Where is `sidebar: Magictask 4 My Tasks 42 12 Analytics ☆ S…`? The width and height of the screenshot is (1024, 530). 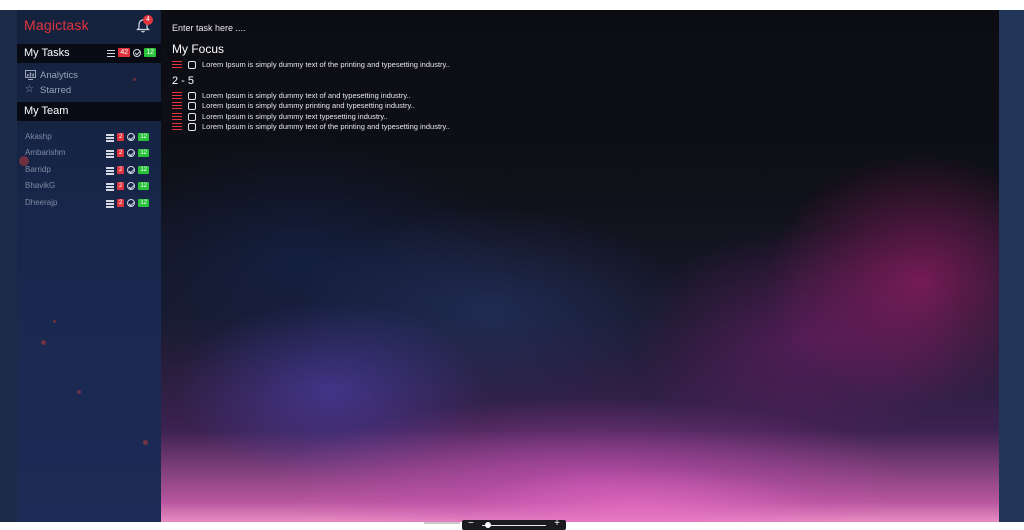 sidebar: Magictask 4 My Tasks 42 12 Analytics ☆ S… is located at coordinates (89, 266).